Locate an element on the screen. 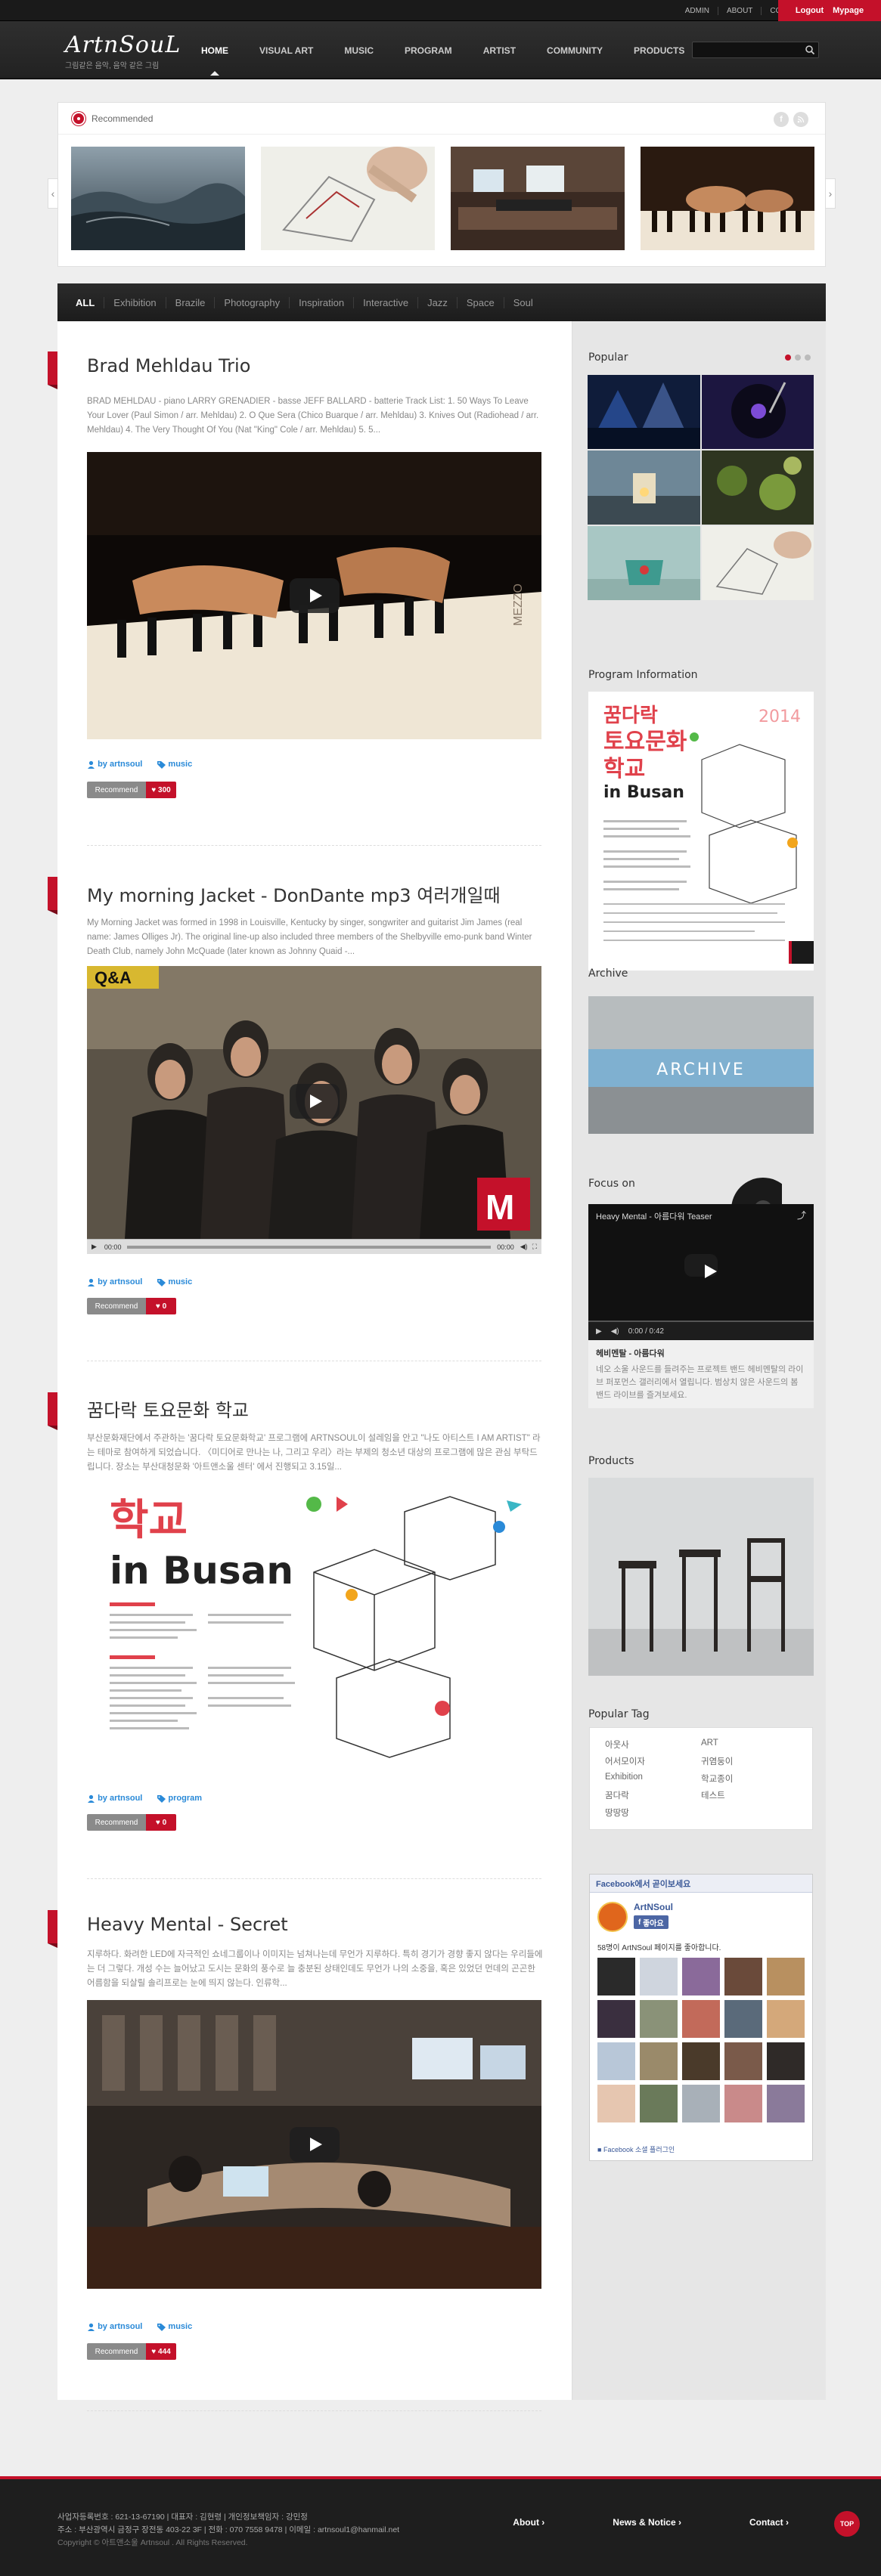 The height and width of the screenshot is (2576, 881). post-title: Heavy Mental - Secret is located at coordinates (188, 1925).